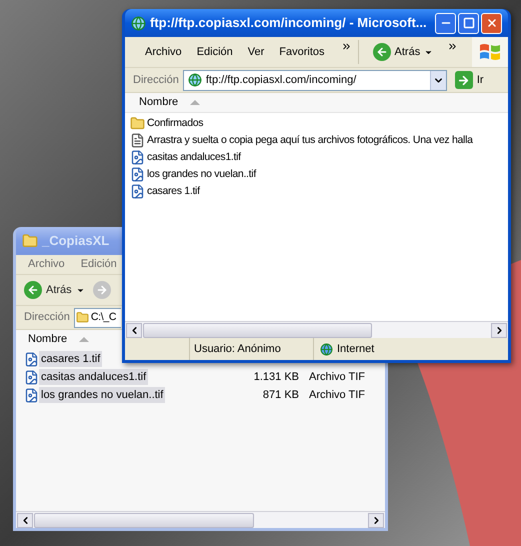  Describe the element at coordinates (251, 349) in the screenshot. I see `status-user: Usuario: Anónimo` at that location.